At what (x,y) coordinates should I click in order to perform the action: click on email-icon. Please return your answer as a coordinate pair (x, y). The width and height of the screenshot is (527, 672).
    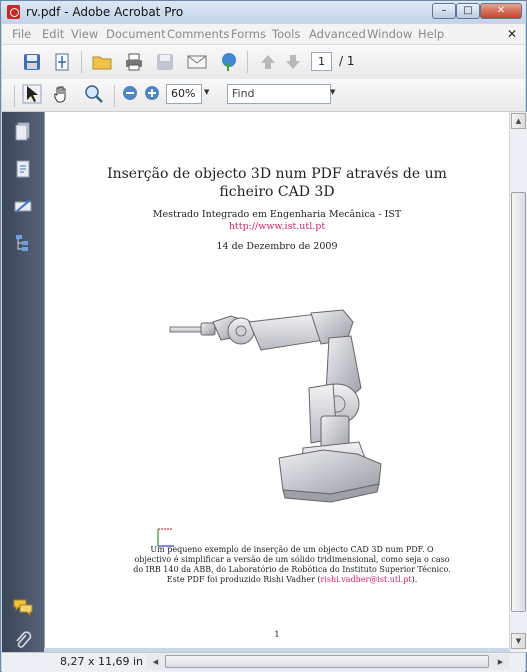
    Looking at the image, I should click on (197, 62).